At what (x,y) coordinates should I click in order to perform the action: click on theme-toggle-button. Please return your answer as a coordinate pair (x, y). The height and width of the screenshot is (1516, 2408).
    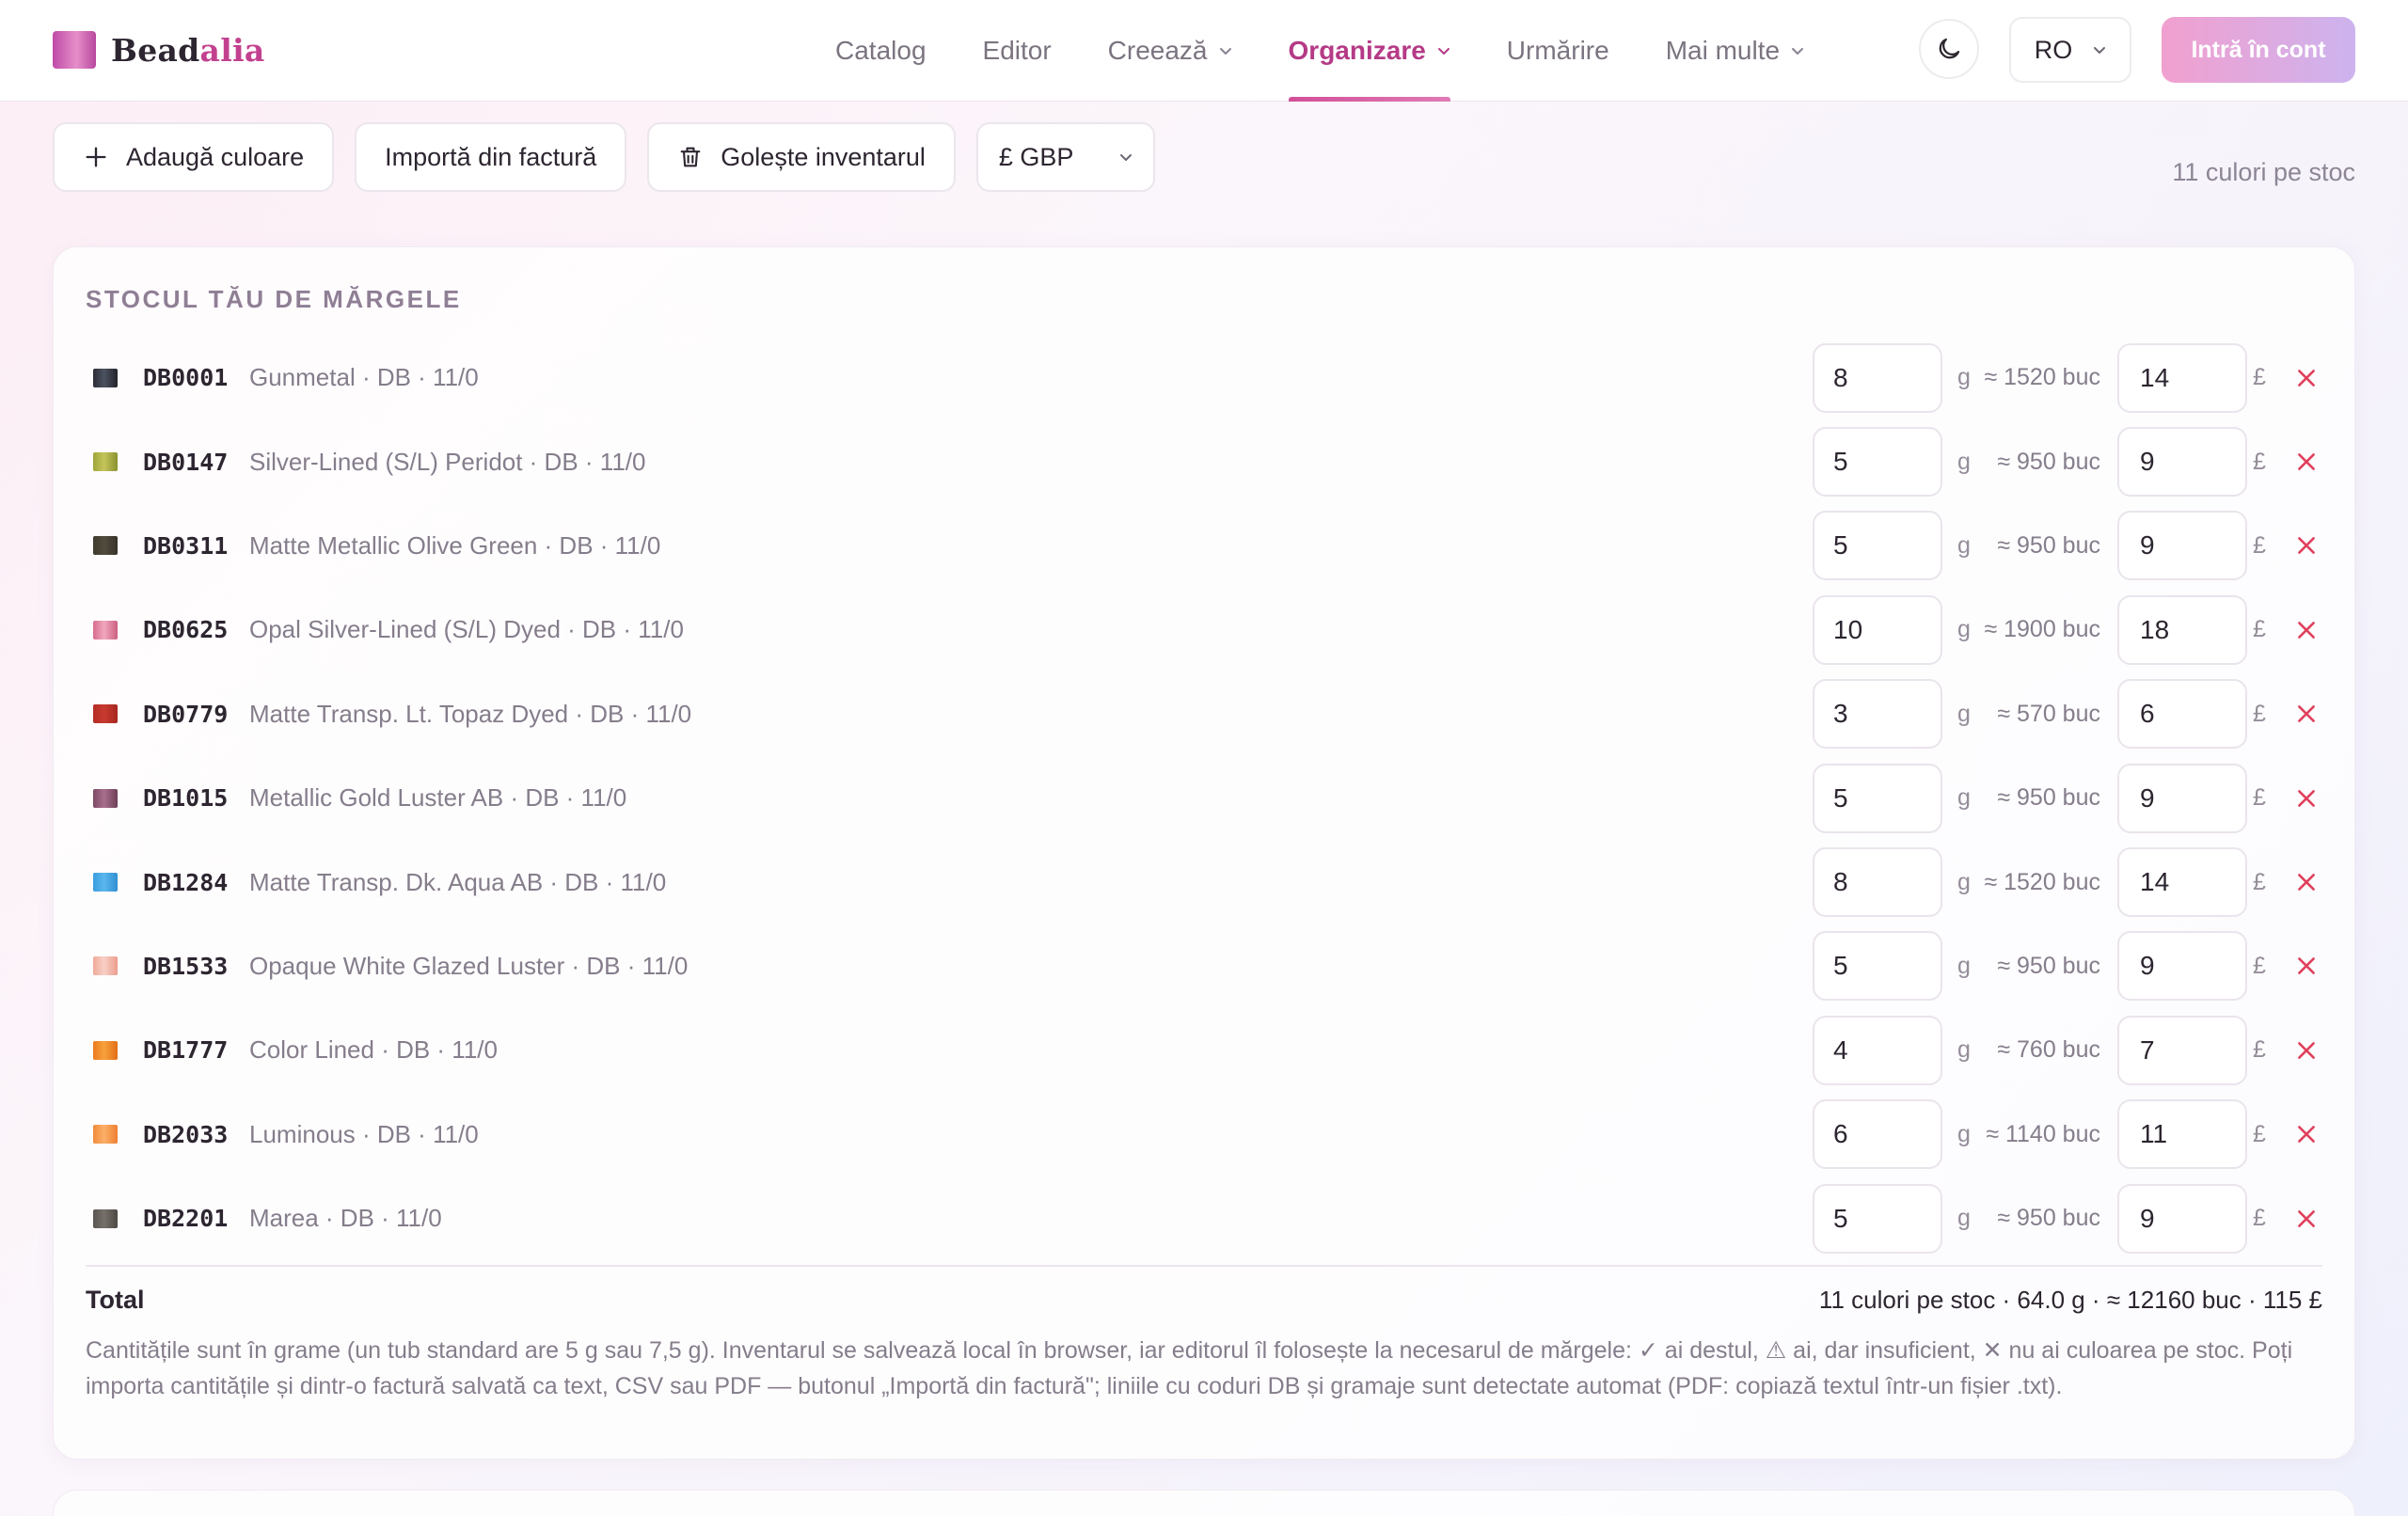
    Looking at the image, I should click on (1949, 49).